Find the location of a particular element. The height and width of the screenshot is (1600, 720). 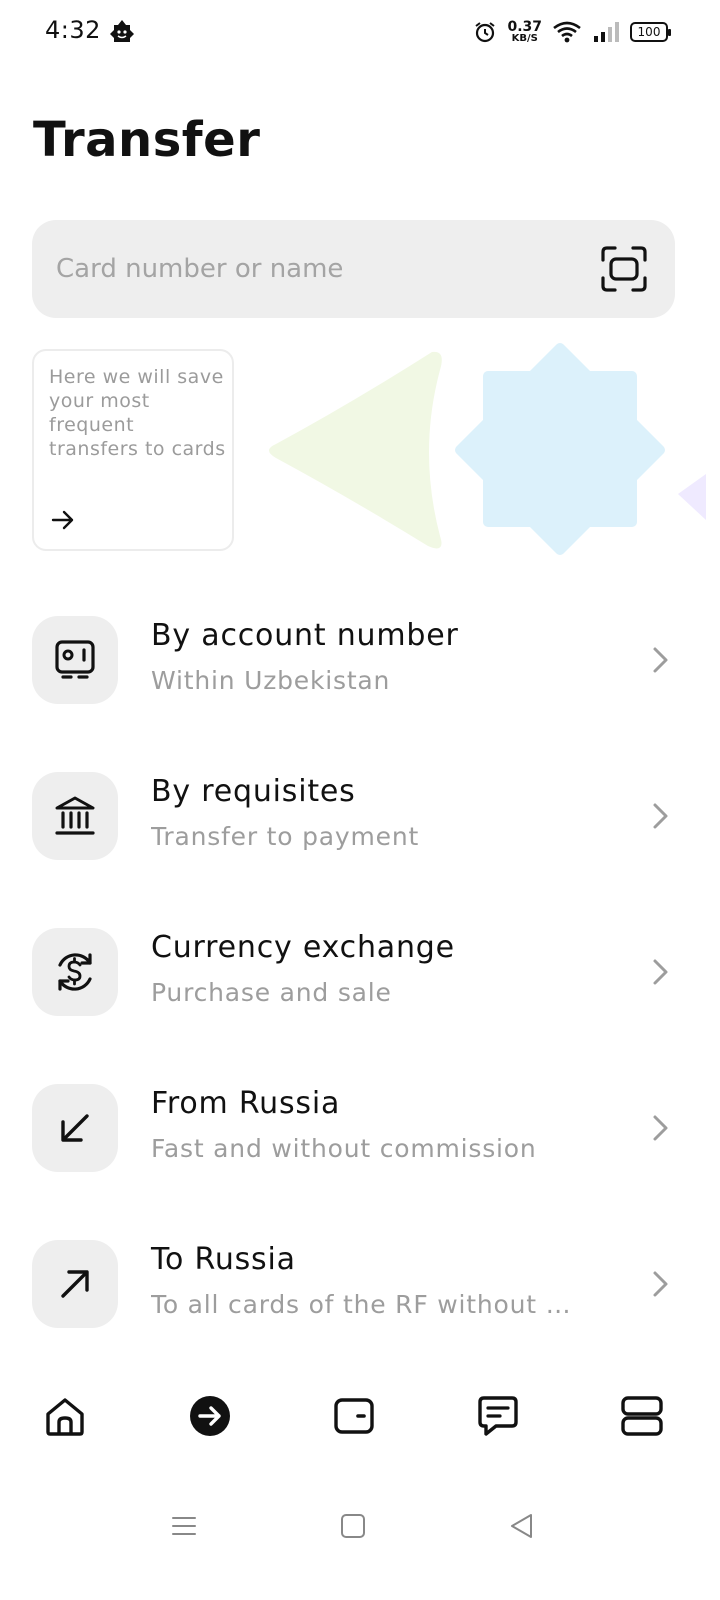

nav-home is located at coordinates (65, 1416).